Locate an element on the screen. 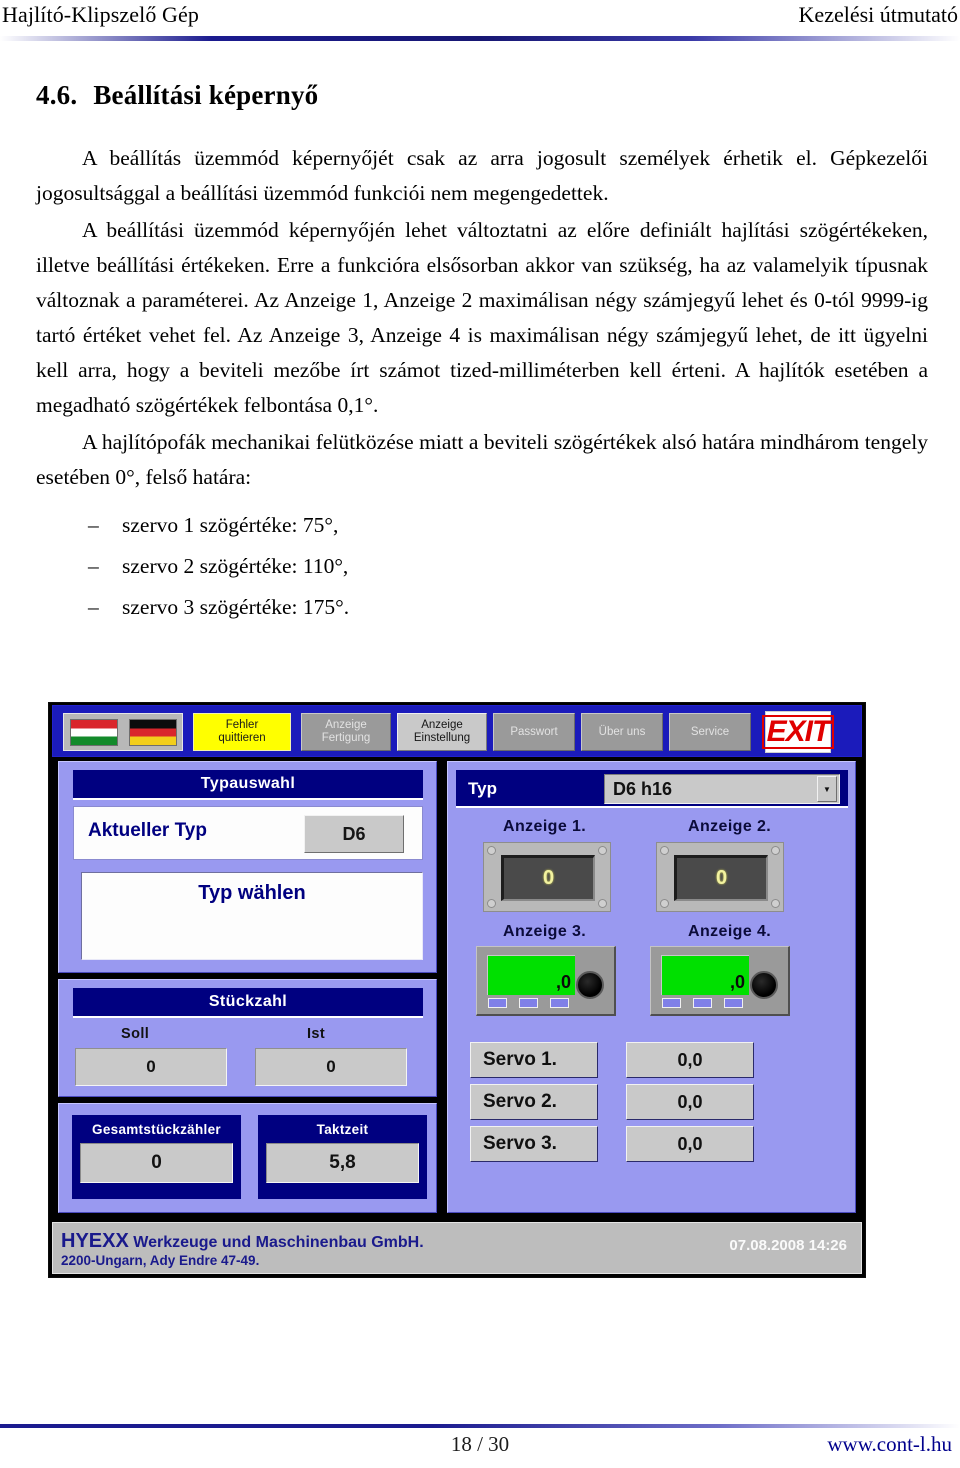 Image resolution: width=960 pixels, height=1468 pixels. typ-label: Typ is located at coordinates (482, 788).